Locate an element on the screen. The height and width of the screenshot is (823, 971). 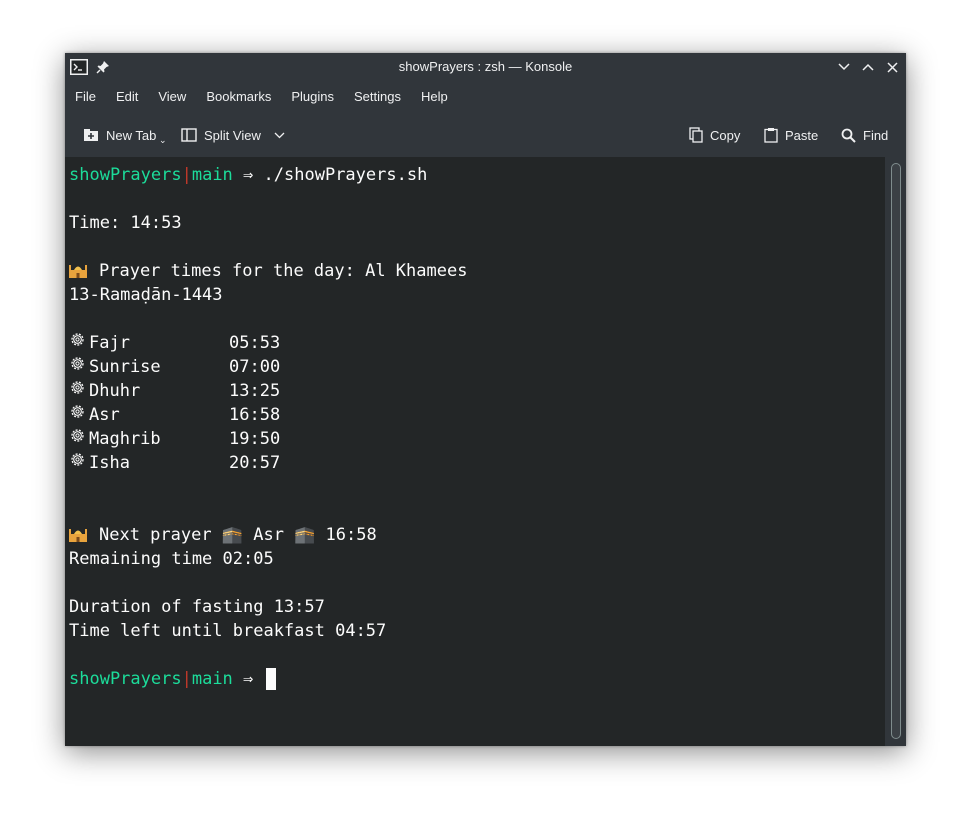
prayer-row: Isha 20:57 is located at coordinates (174, 463).